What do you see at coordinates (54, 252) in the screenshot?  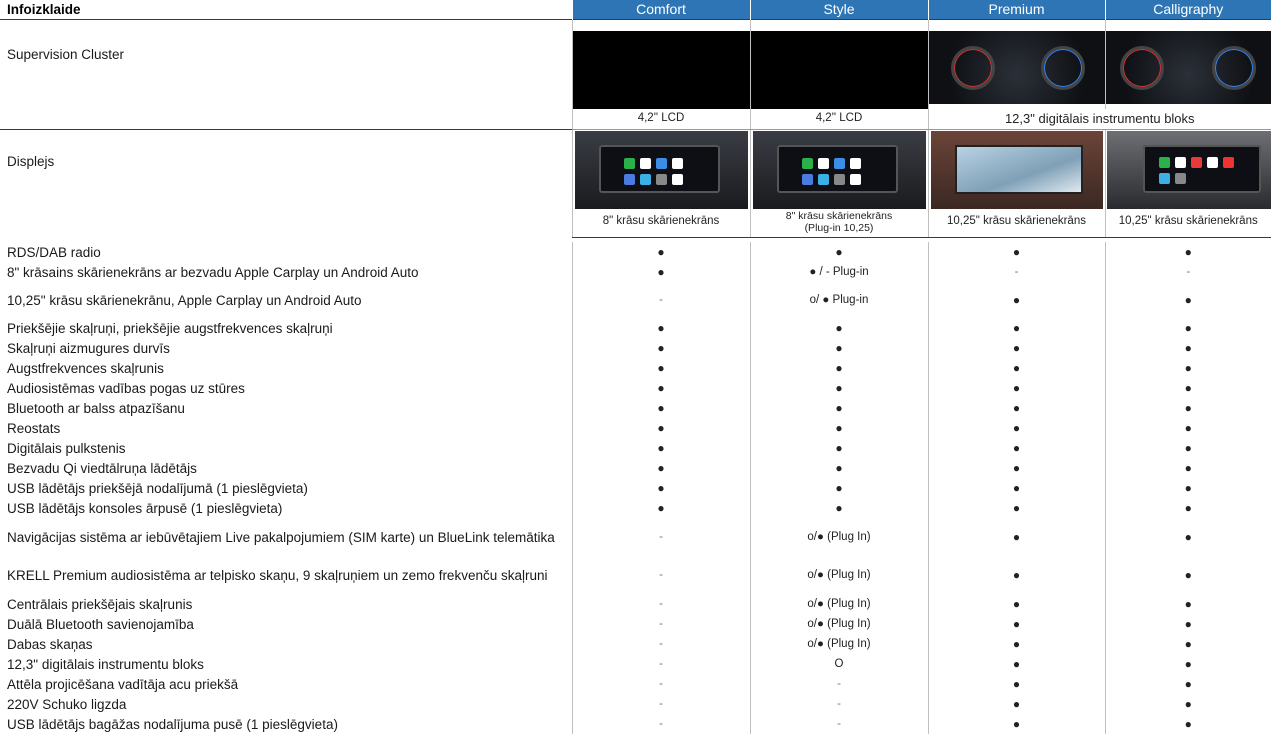 I see `feature-label: RDS/DAB radio` at bounding box center [54, 252].